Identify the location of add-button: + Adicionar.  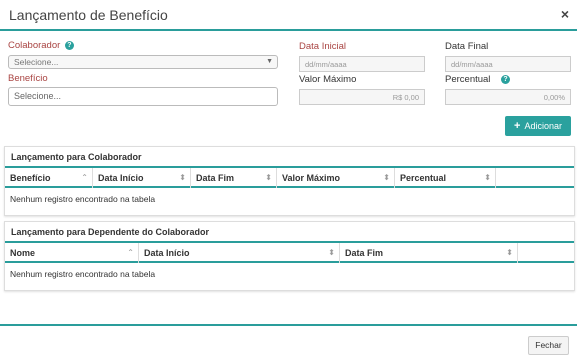
(538, 126).